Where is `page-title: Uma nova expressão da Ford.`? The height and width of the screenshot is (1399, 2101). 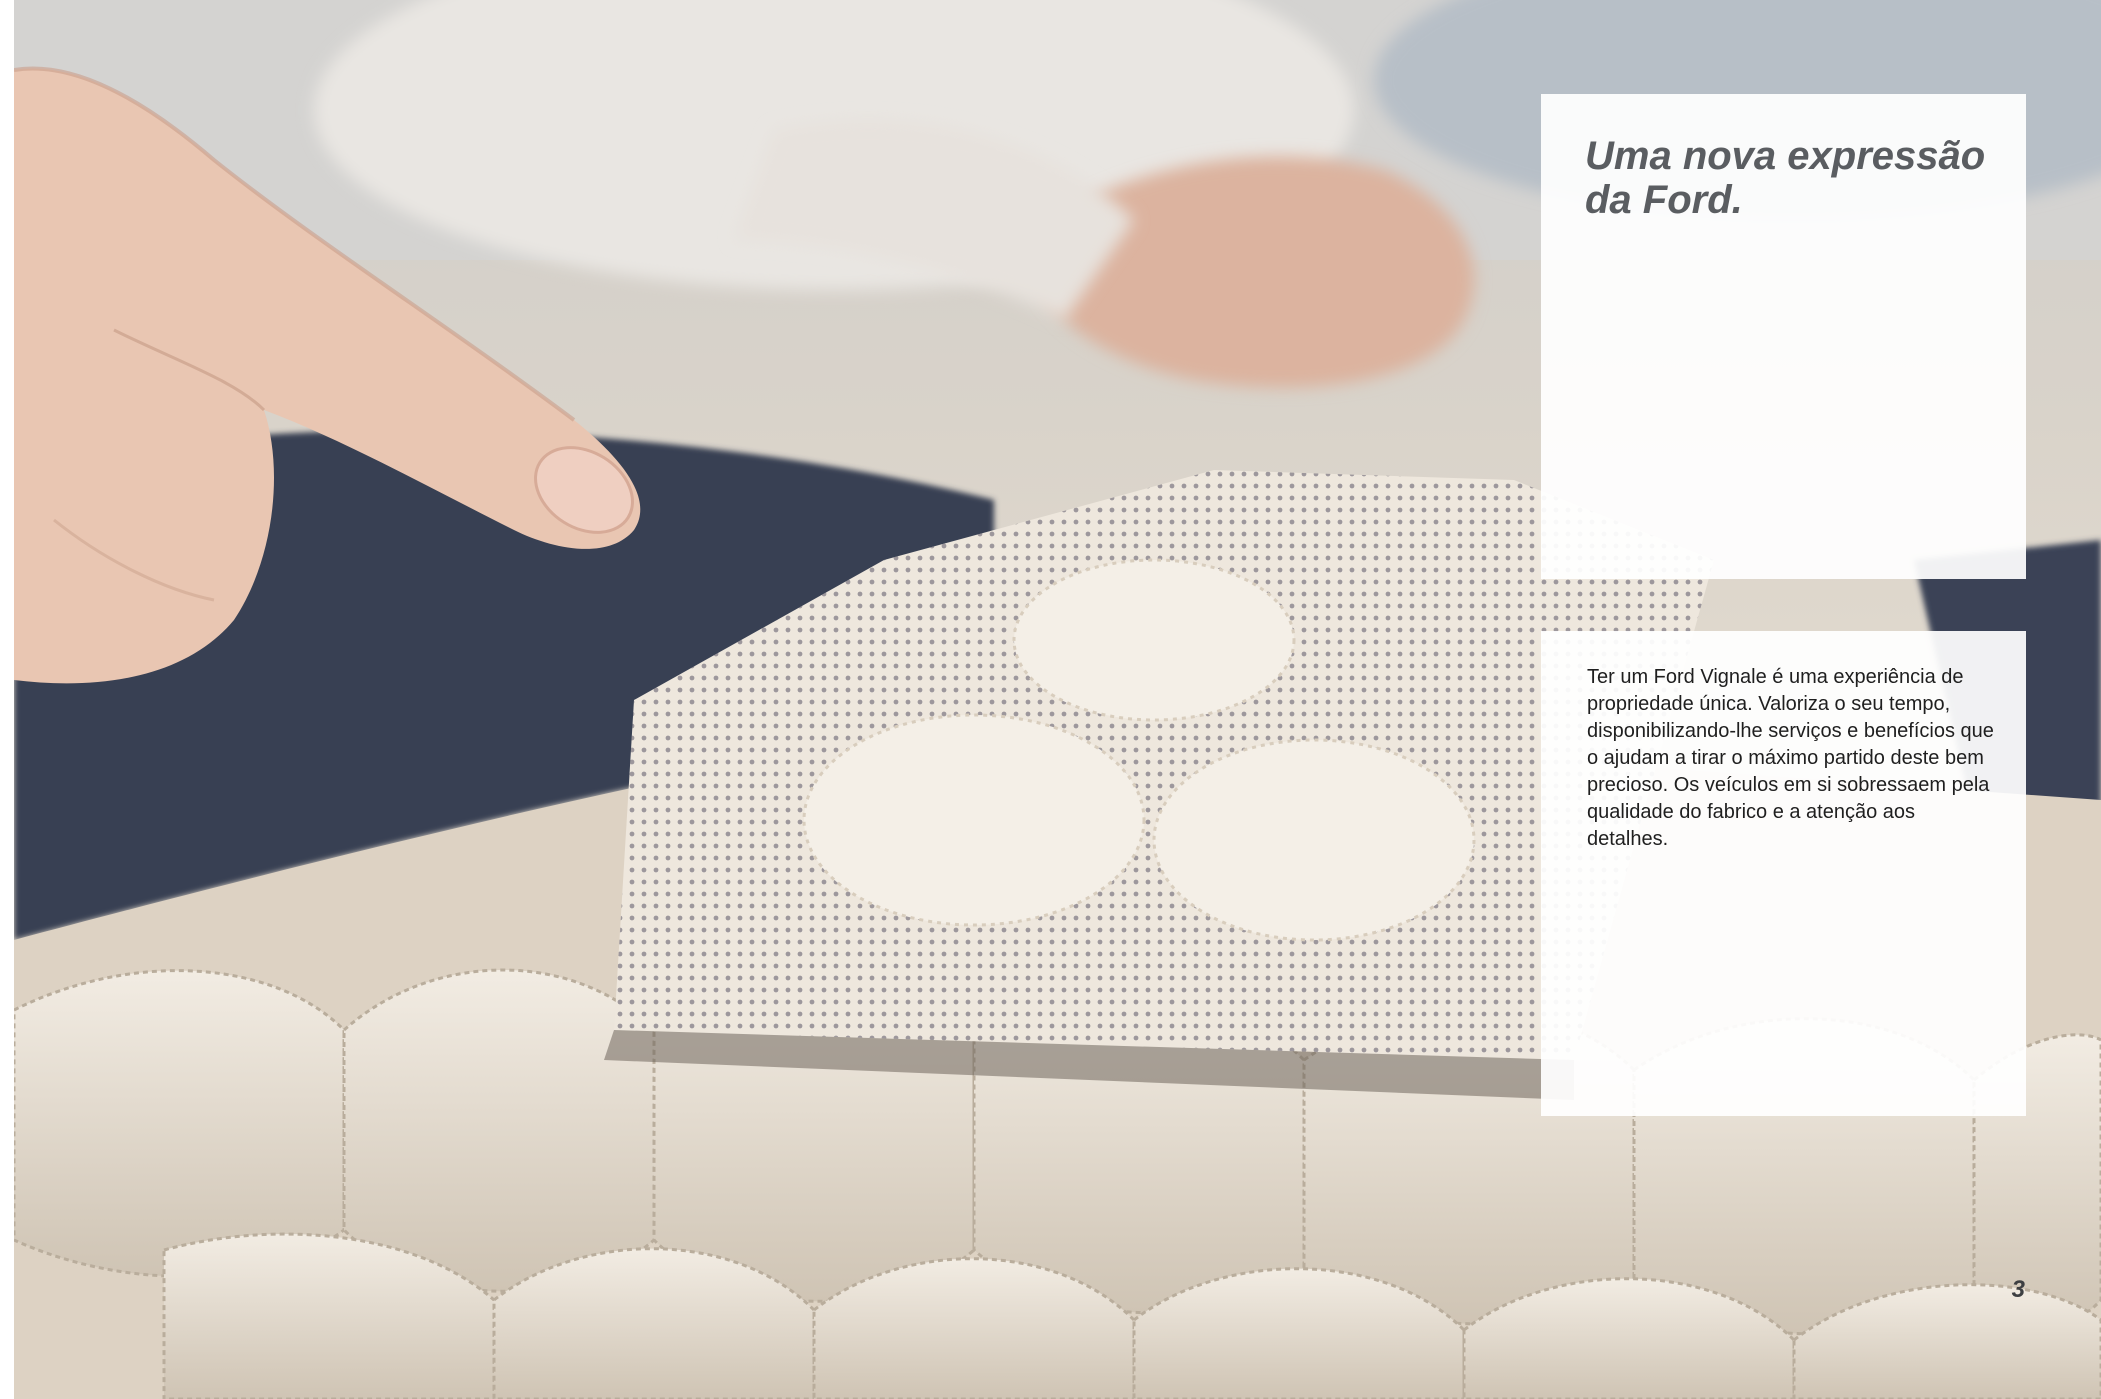 page-title: Uma nova expressão da Ford. is located at coordinates (1785, 178).